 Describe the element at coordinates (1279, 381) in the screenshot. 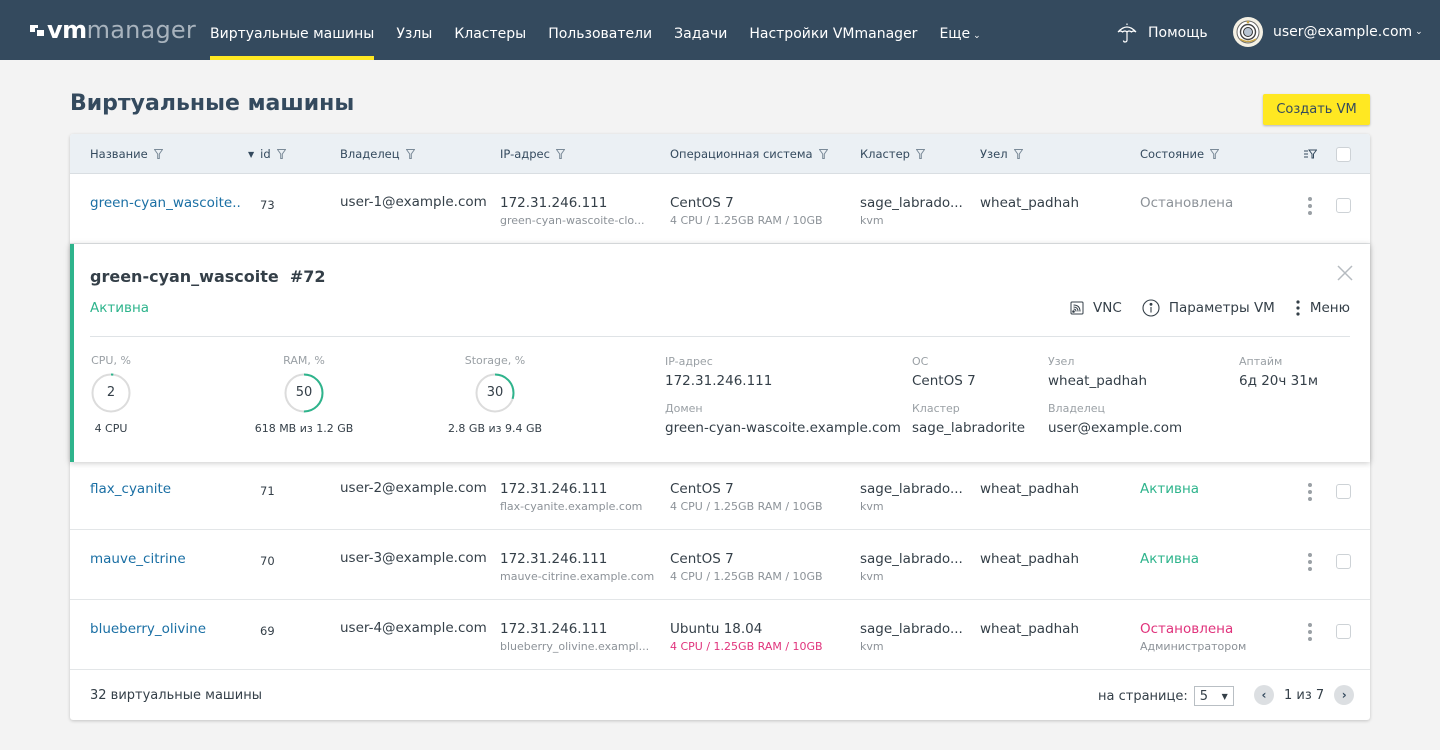

I see `field-value: 6д 20ч 31м` at that location.